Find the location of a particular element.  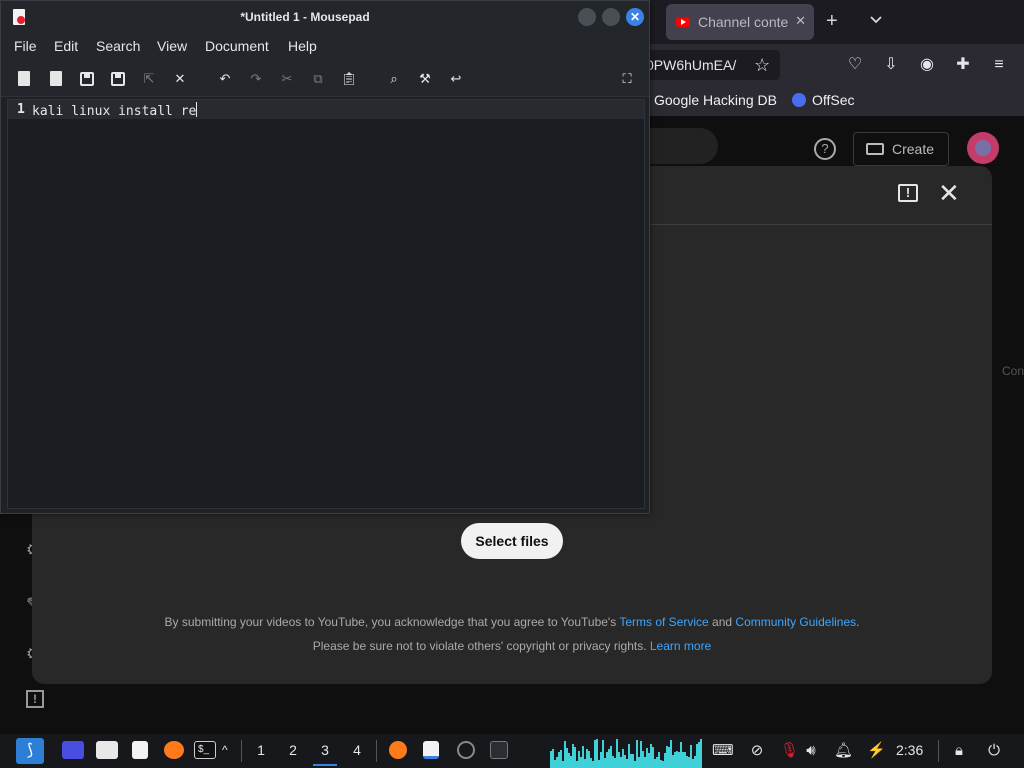

chevron-up-icon: ^ is located at coordinates (225, 753).